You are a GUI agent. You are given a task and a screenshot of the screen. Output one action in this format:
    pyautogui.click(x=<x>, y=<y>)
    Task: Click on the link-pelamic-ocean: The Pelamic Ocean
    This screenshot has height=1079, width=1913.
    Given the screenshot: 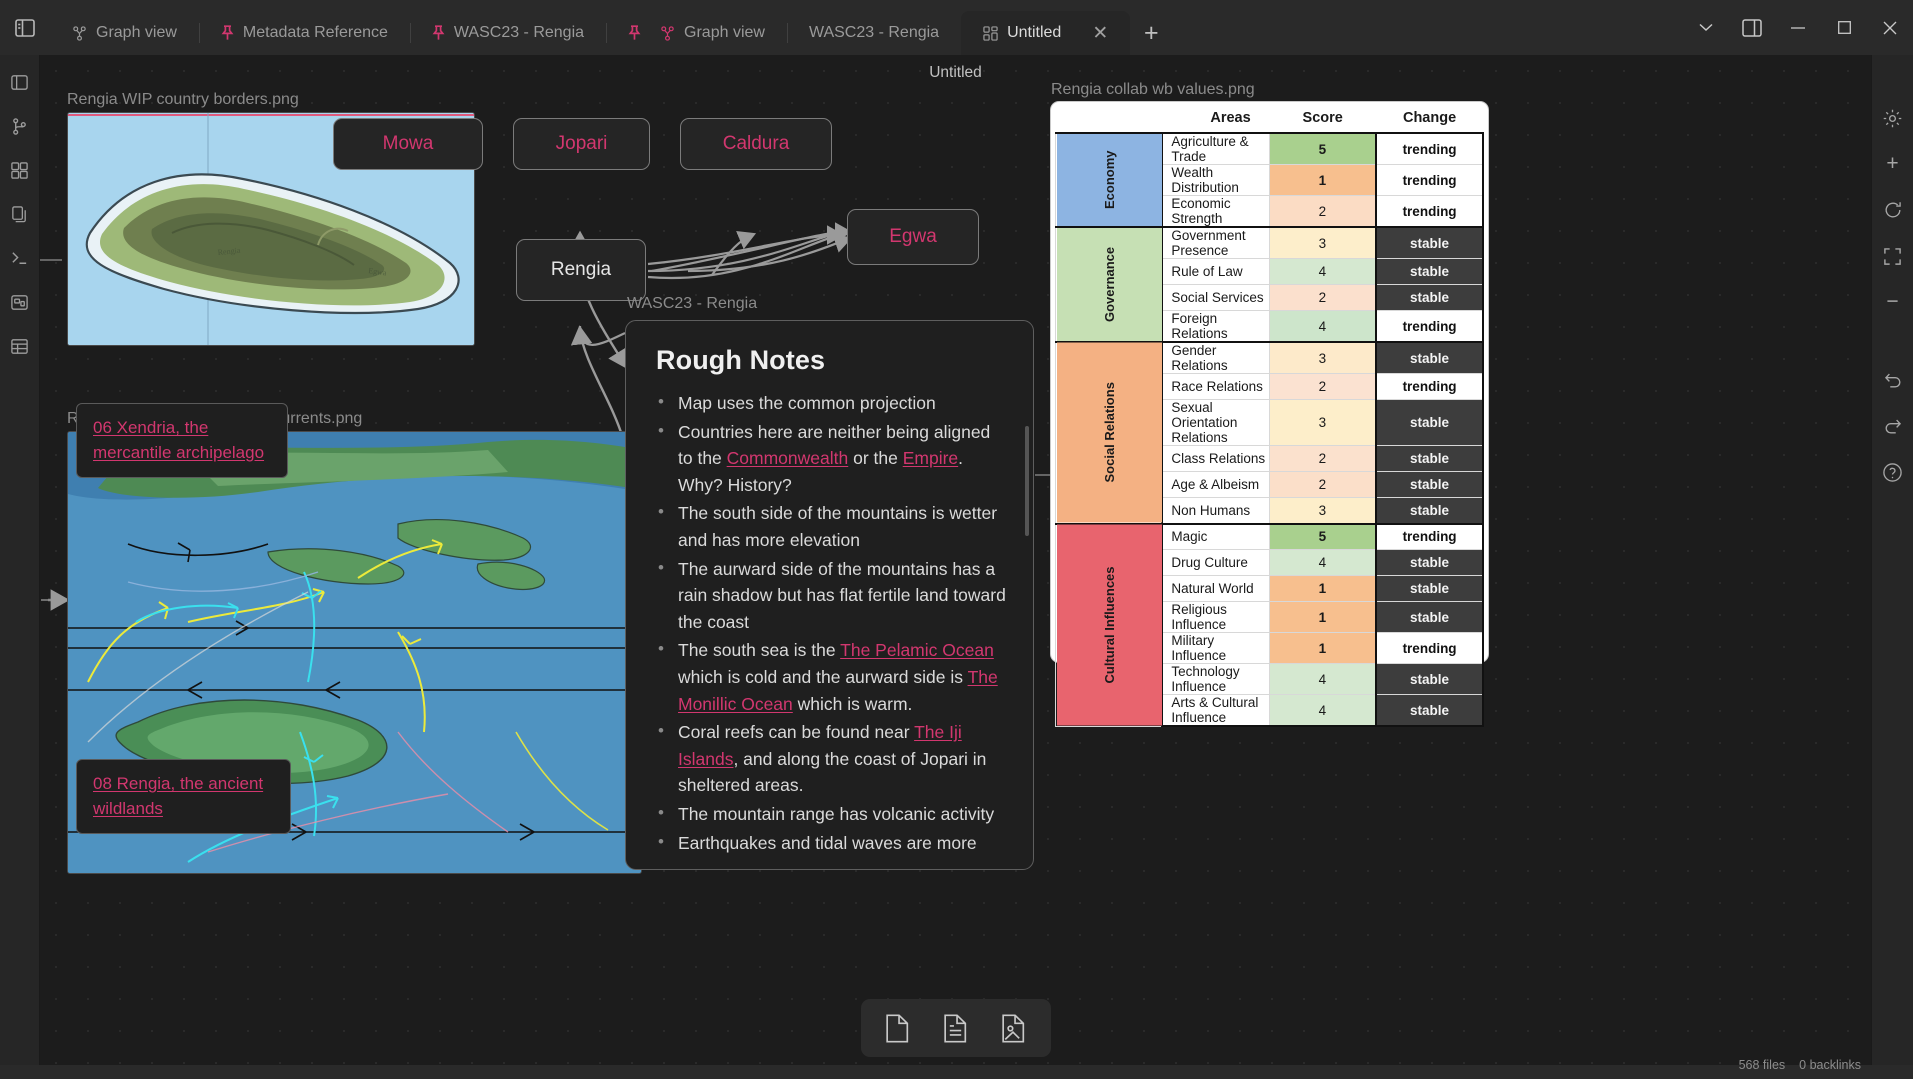 What is the action you would take?
    pyautogui.click(x=917, y=650)
    